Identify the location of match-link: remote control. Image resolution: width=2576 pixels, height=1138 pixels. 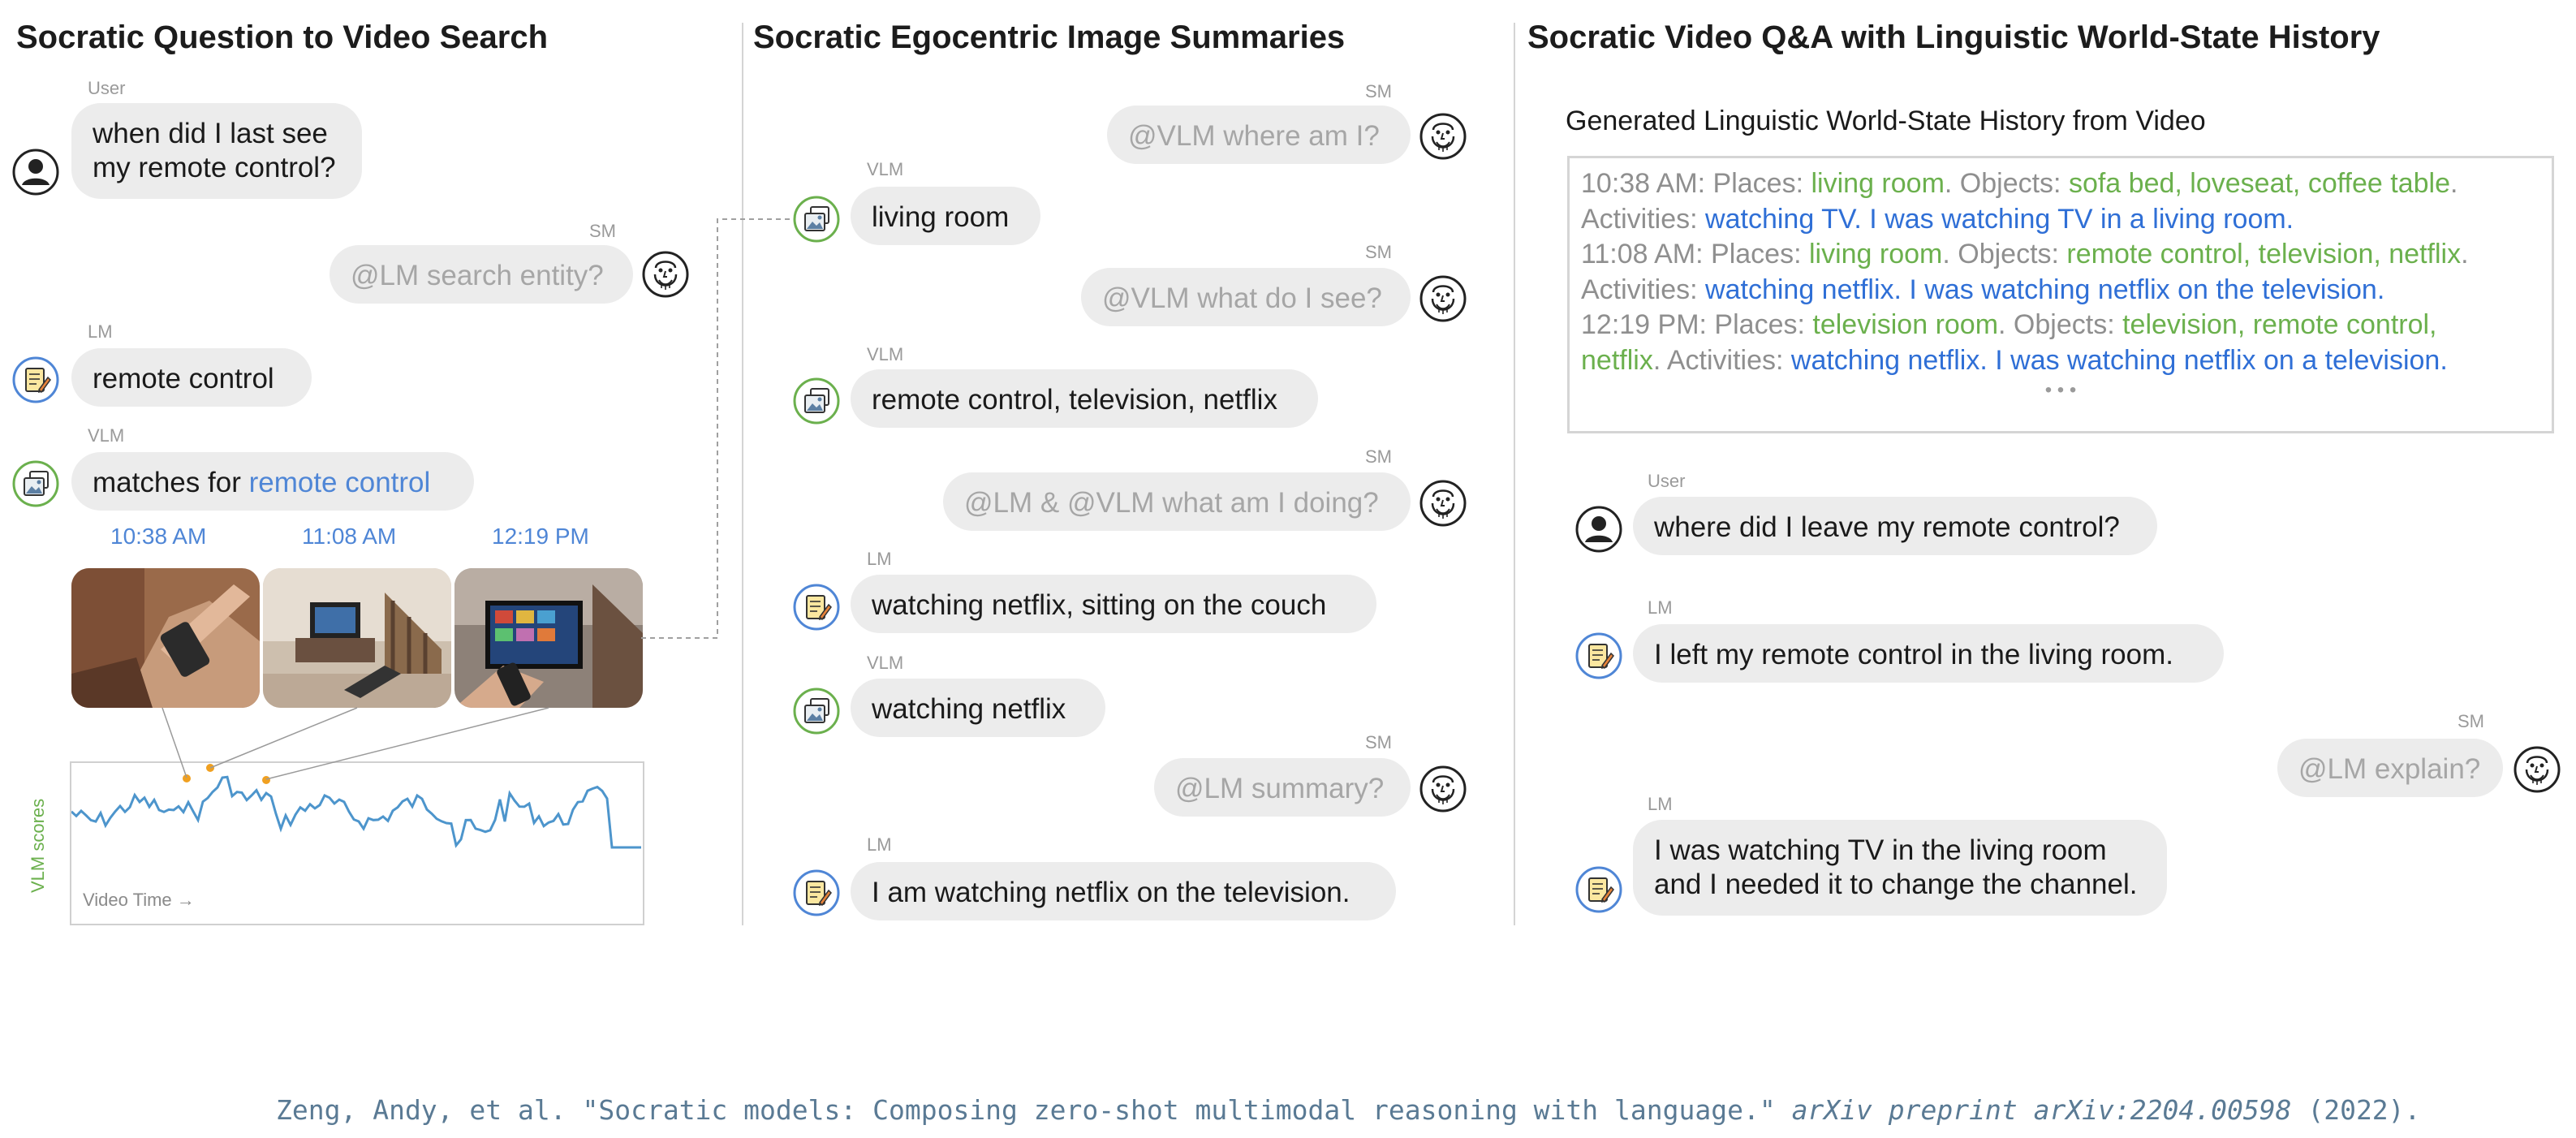
(340, 482).